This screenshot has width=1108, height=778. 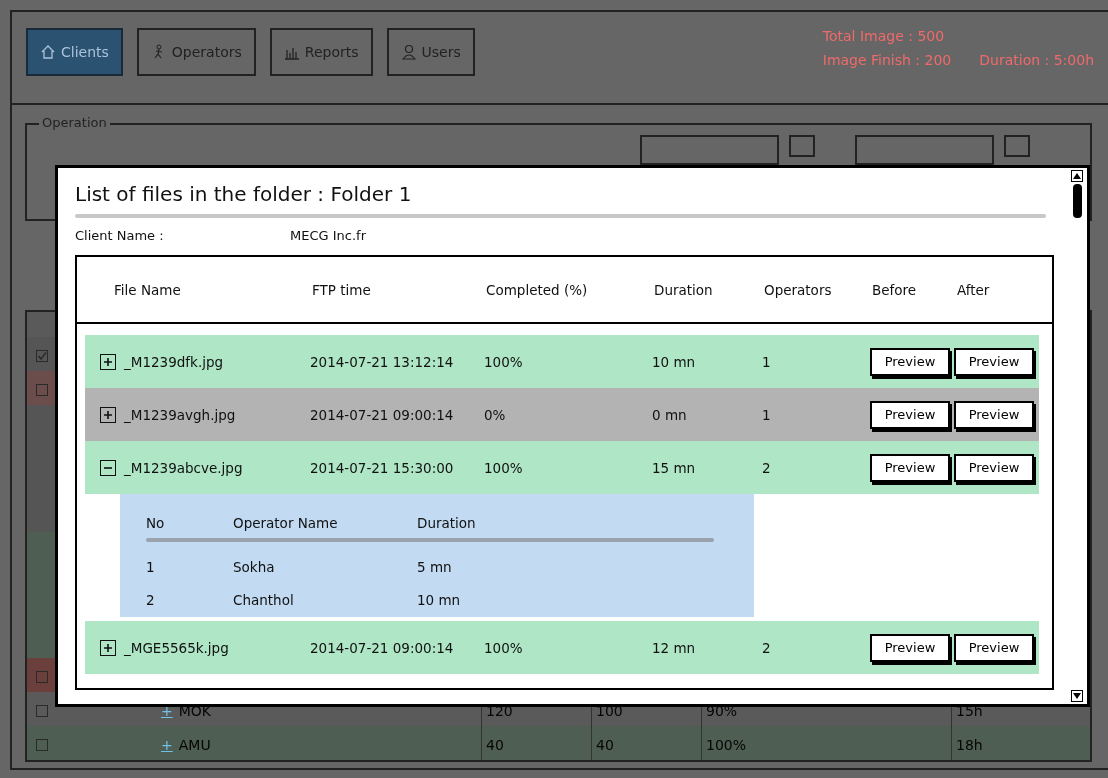 I want to click on file-name: _M1239dfk.jpg, so click(x=174, y=361).